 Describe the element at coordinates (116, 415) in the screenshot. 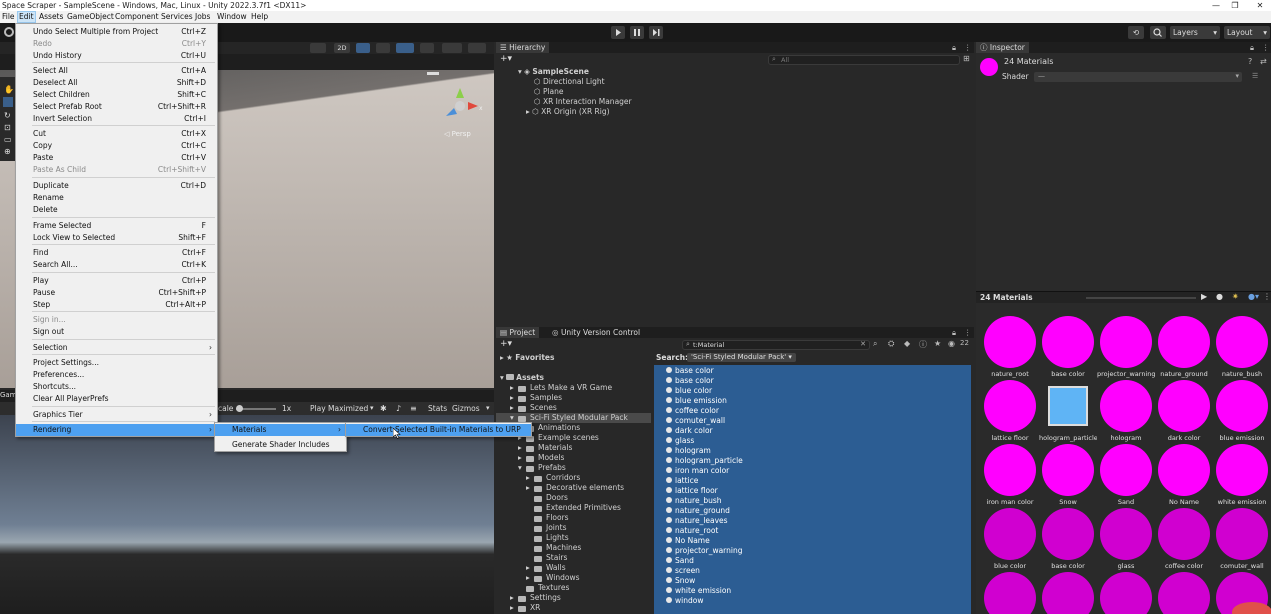

I see `menu-item-graphics-tier: Graphics Tier ›` at that location.